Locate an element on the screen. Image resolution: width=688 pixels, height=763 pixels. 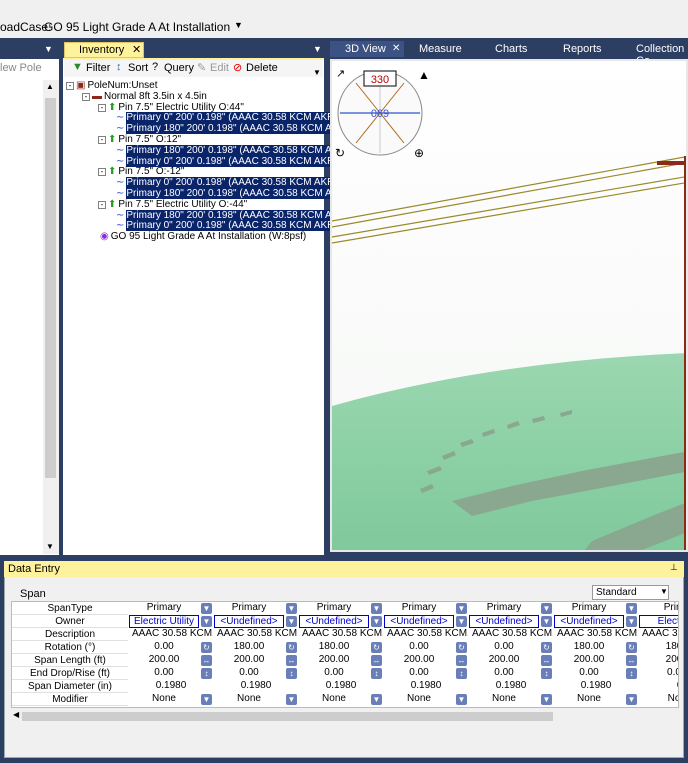
tree-node: - ⬆ Pin 7.5" Electric Utility O:44" is located at coordinates (171, 107).